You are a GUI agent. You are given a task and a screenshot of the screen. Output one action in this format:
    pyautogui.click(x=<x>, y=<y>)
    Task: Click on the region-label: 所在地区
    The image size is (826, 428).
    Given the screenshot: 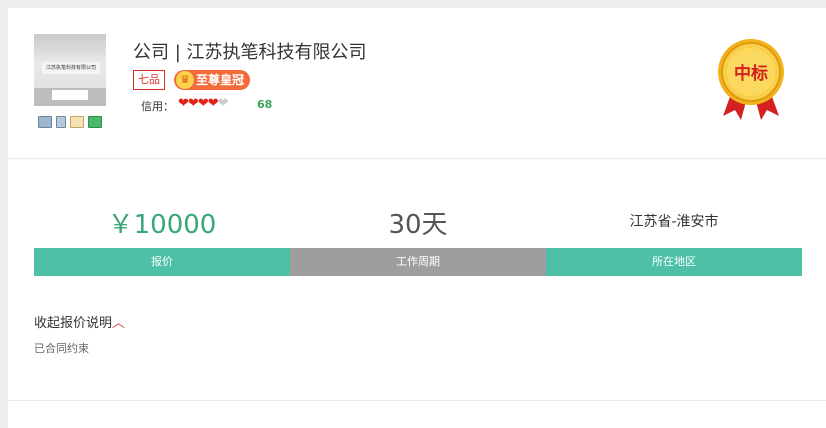 What is the action you would take?
    pyautogui.click(x=674, y=262)
    